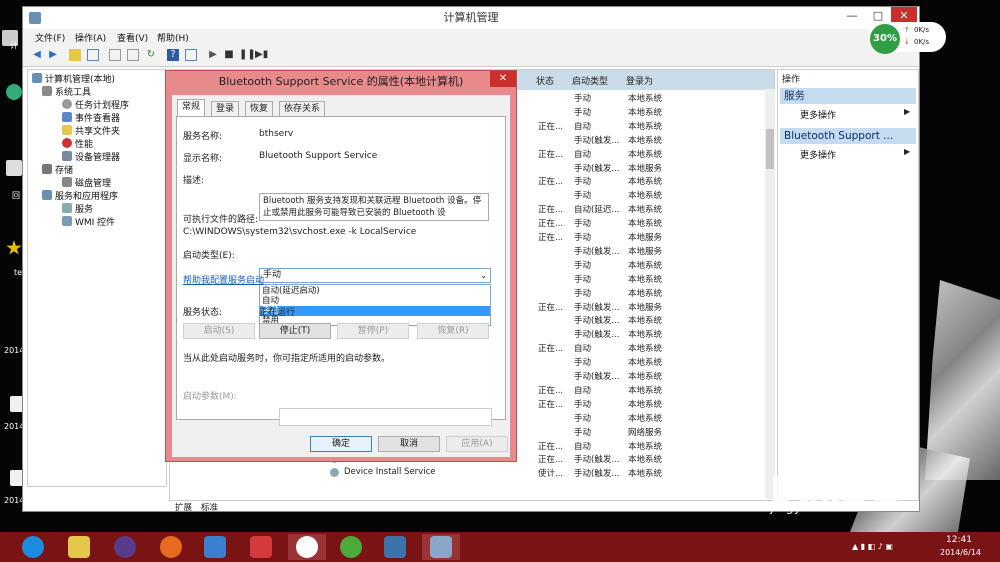 Image resolution: width=1000 pixels, height=562 pixels. Describe the element at coordinates (67, 130) in the screenshot. I see `shared-folder-icon` at that location.